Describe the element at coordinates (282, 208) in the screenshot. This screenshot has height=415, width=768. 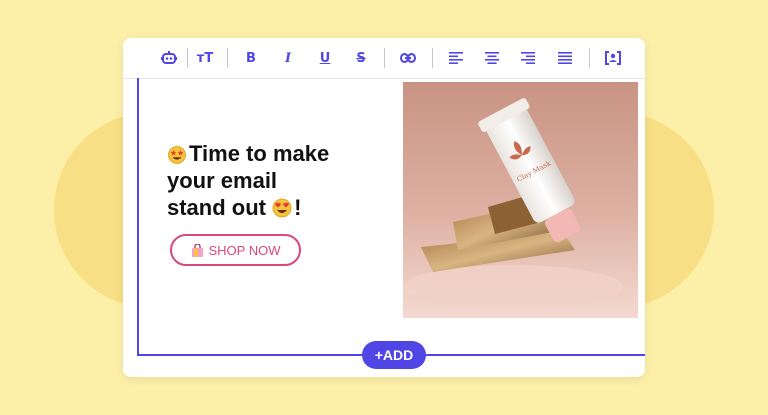
I see `heart-eyes-emoji-icon` at that location.